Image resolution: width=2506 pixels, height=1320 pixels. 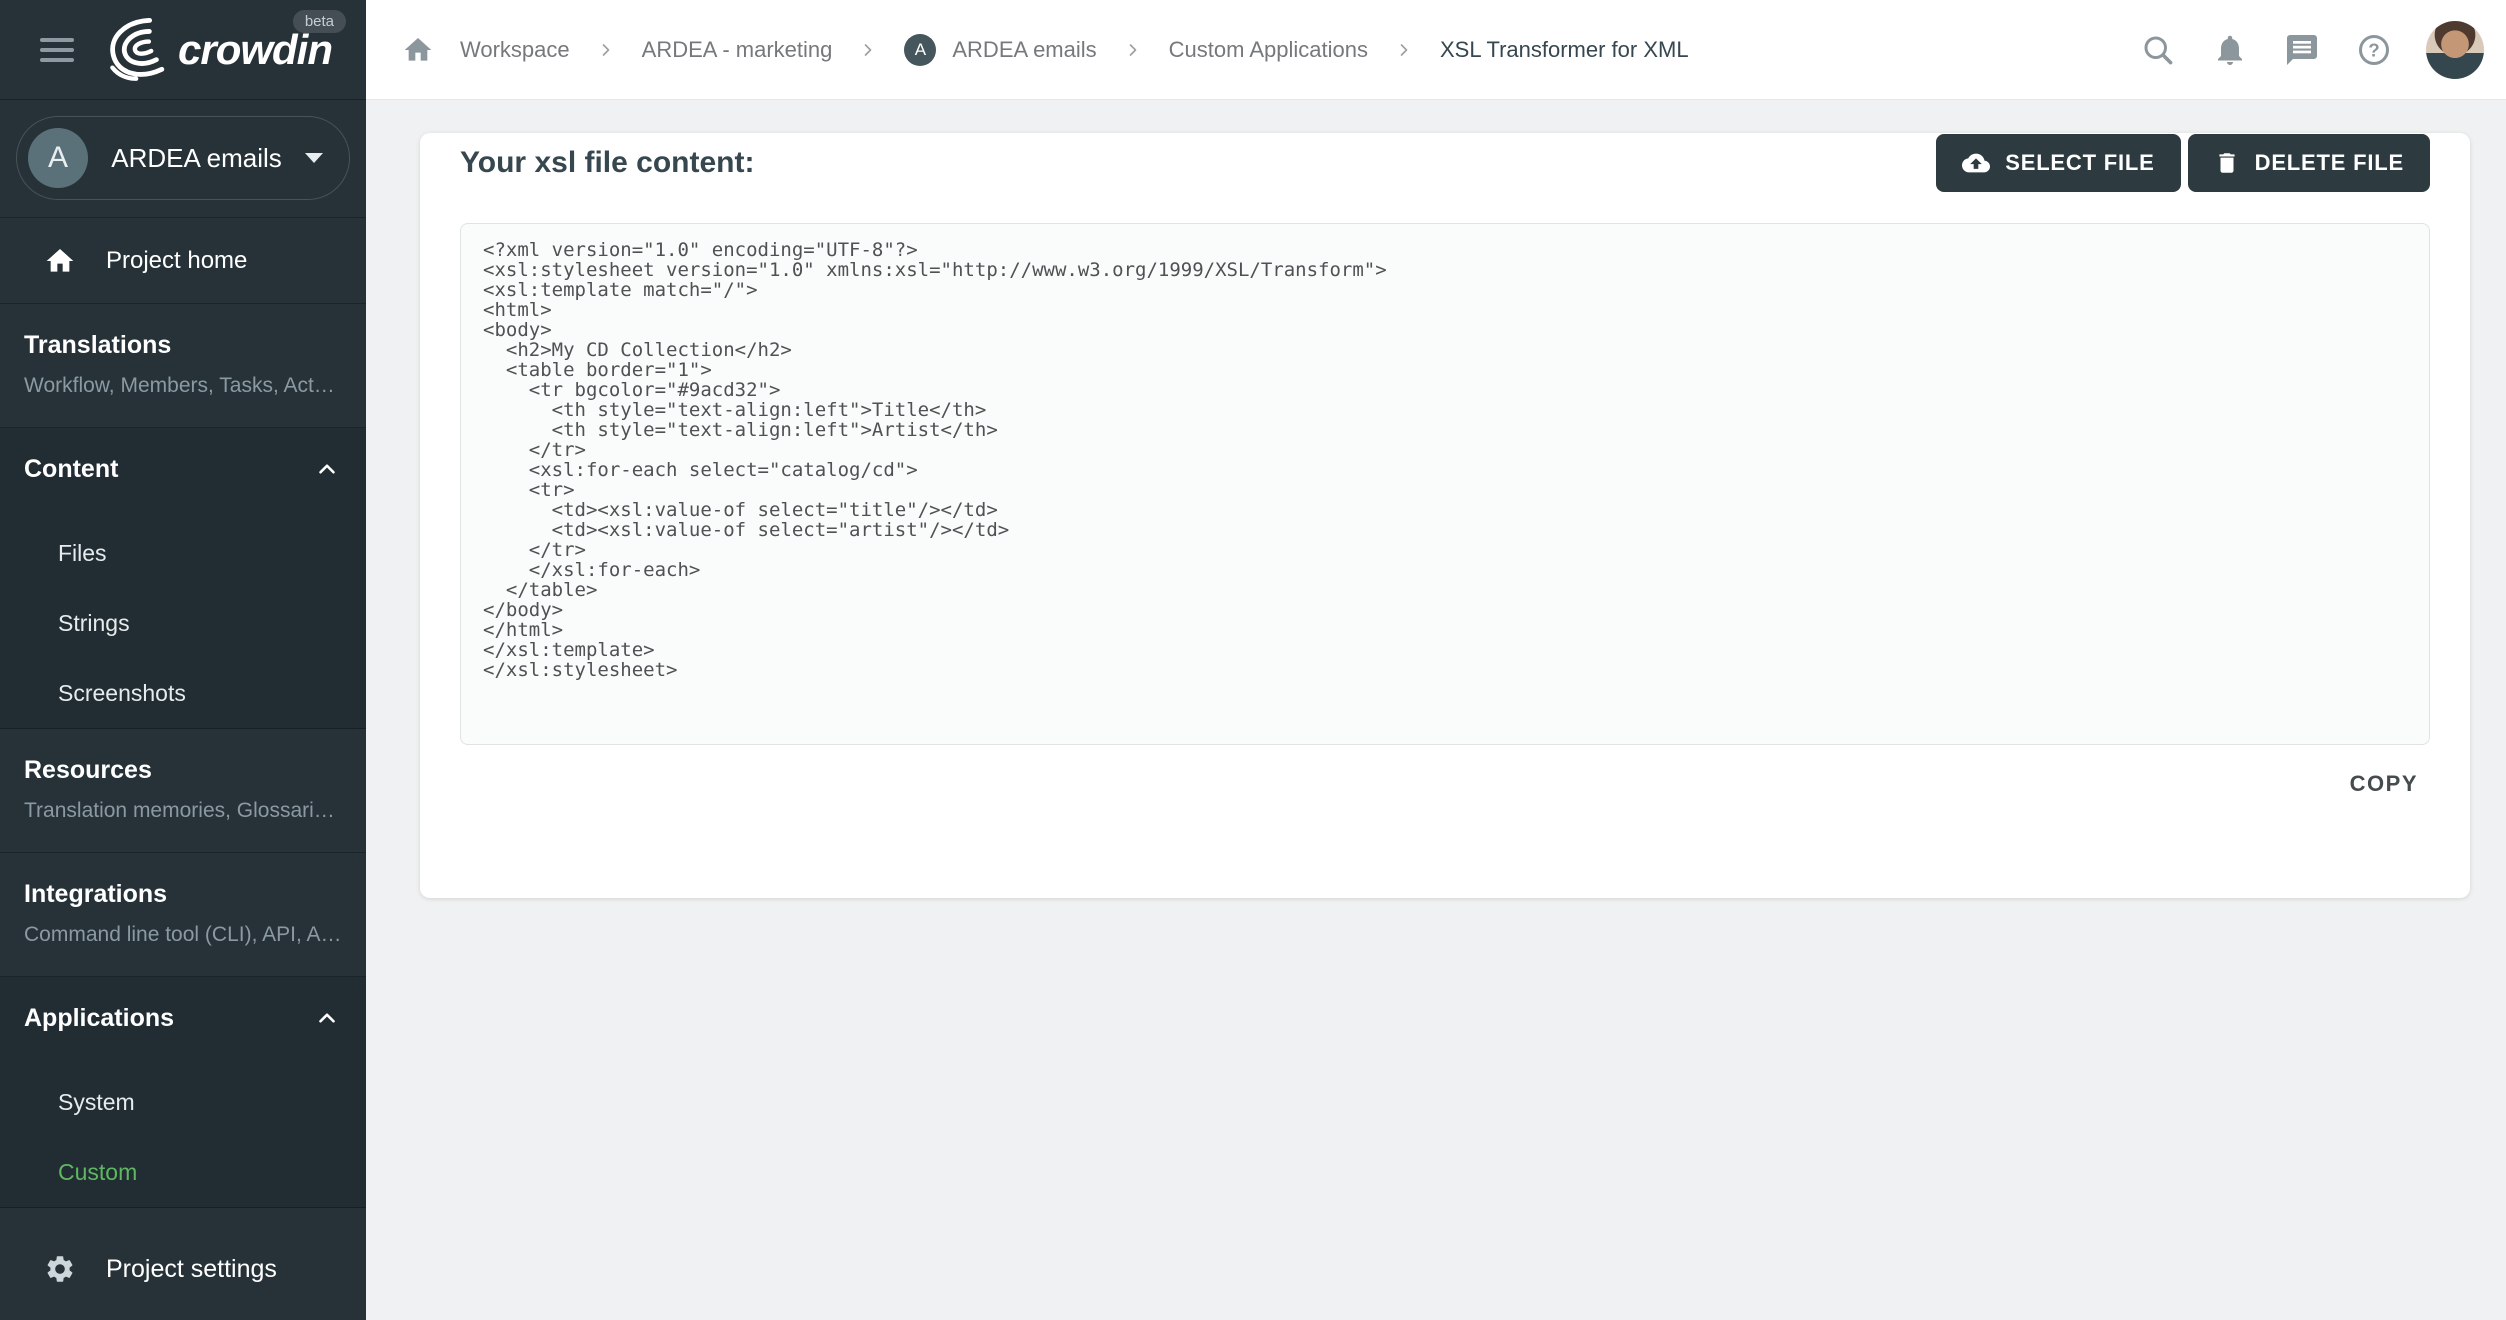 What do you see at coordinates (177, 260) in the screenshot?
I see `sidebar-item-label: Project home` at bounding box center [177, 260].